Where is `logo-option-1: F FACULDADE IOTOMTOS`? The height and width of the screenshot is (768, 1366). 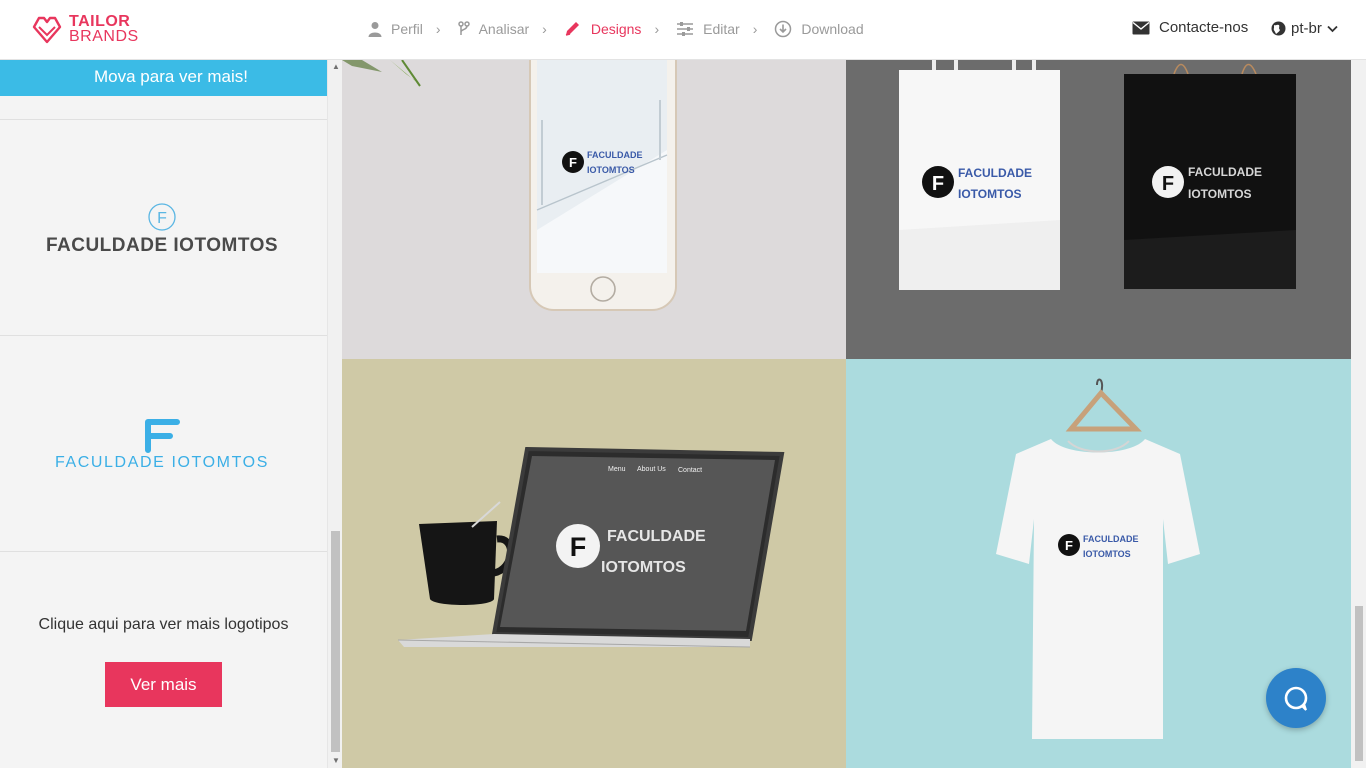 logo-option-1: F FACULDADE IOTOMTOS is located at coordinates (163, 227).